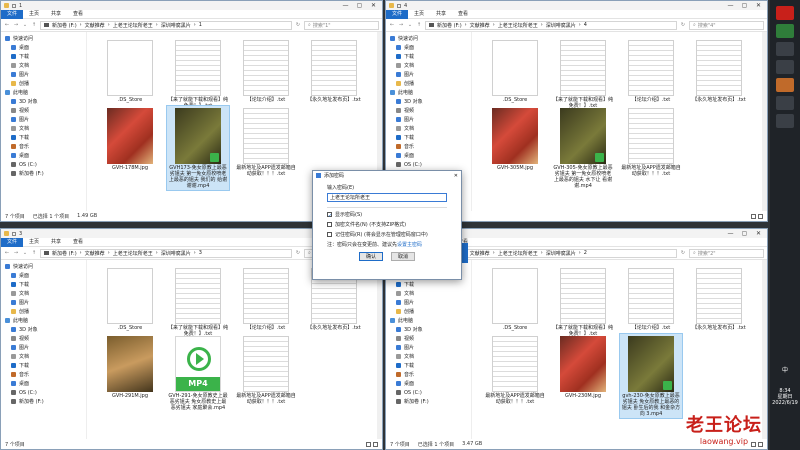 Image resolution: width=800 pixels, height=450 pixels. Describe the element at coordinates (403, 256) in the screenshot. I see `cancel-button: 取消` at that location.